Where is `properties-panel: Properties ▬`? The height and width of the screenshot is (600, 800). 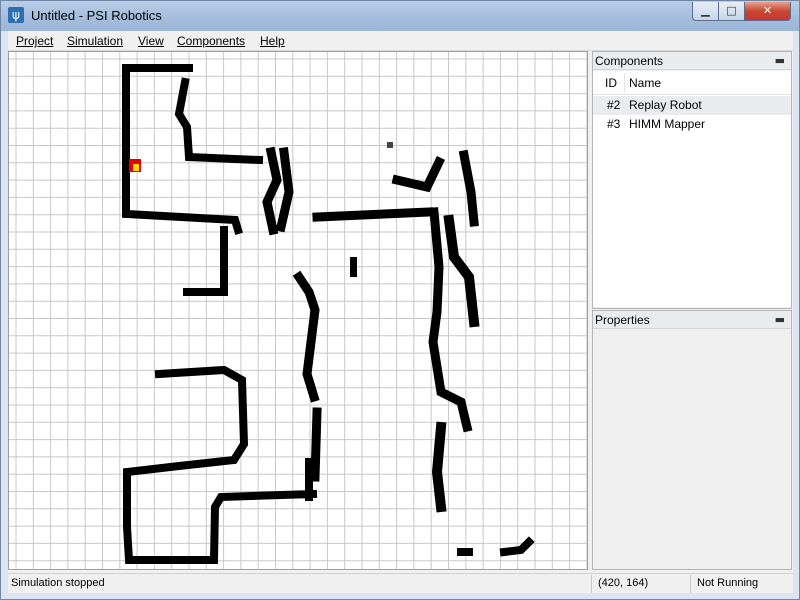 properties-panel: Properties ▬ is located at coordinates (692, 440).